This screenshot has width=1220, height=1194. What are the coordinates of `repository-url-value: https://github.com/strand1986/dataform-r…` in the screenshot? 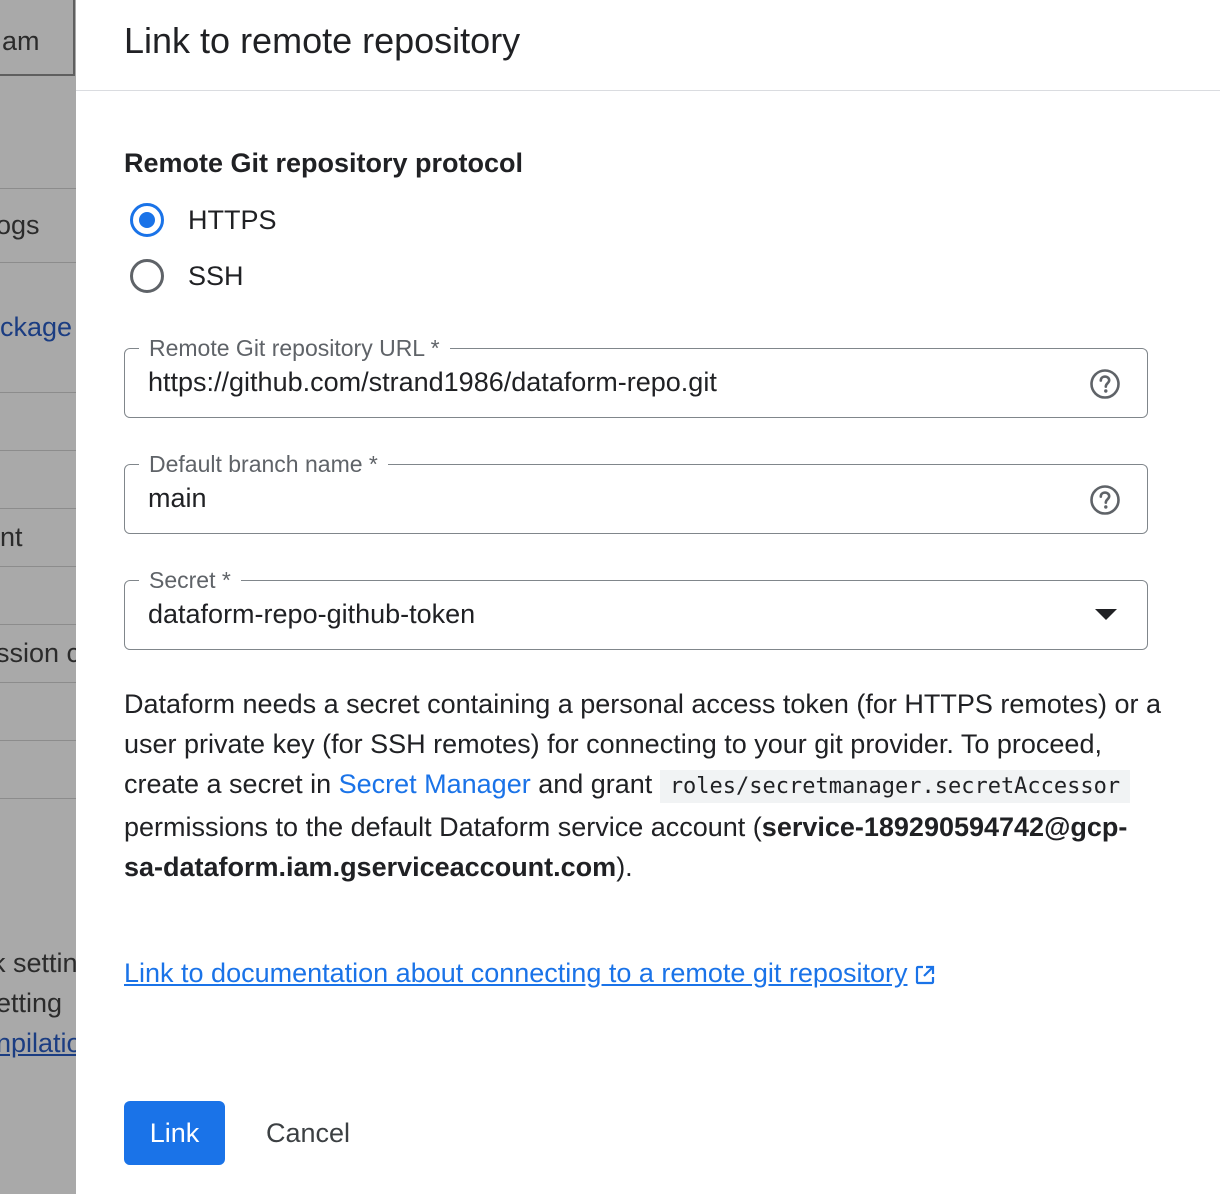 It's located at (432, 382).